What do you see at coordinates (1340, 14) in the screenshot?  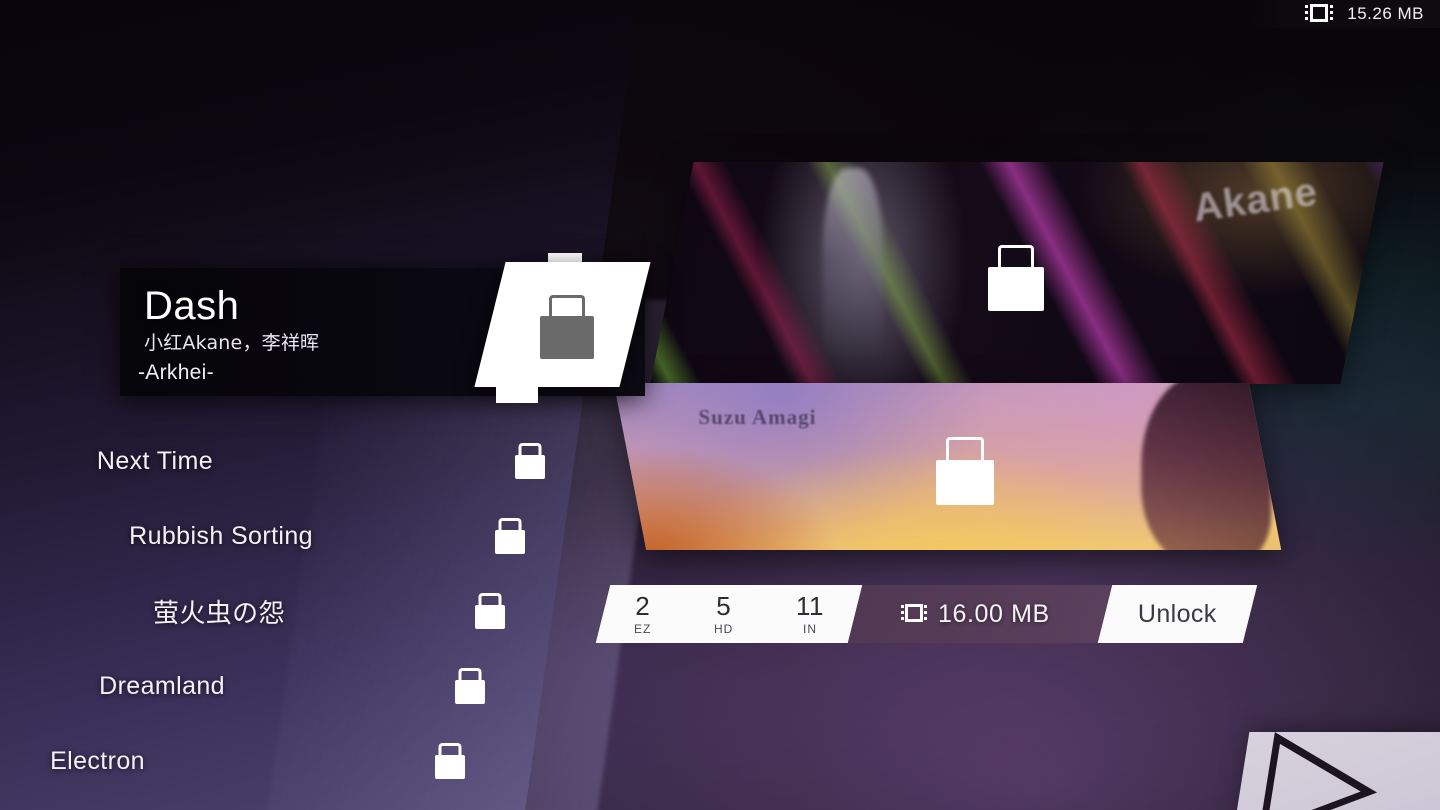 I see `status-bar: 15.26 MB` at bounding box center [1340, 14].